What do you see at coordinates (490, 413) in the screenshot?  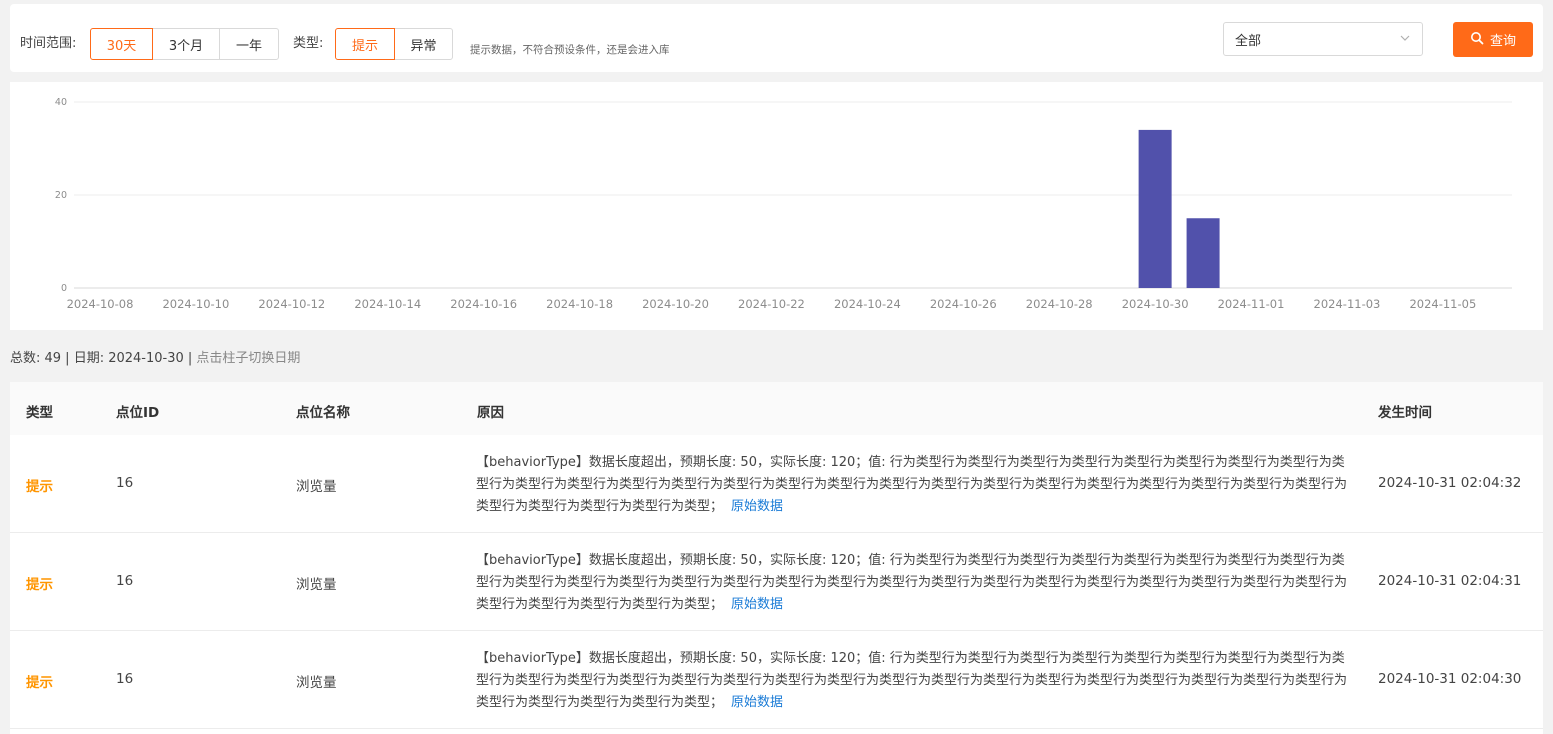 I see `header-reason: 原因` at bounding box center [490, 413].